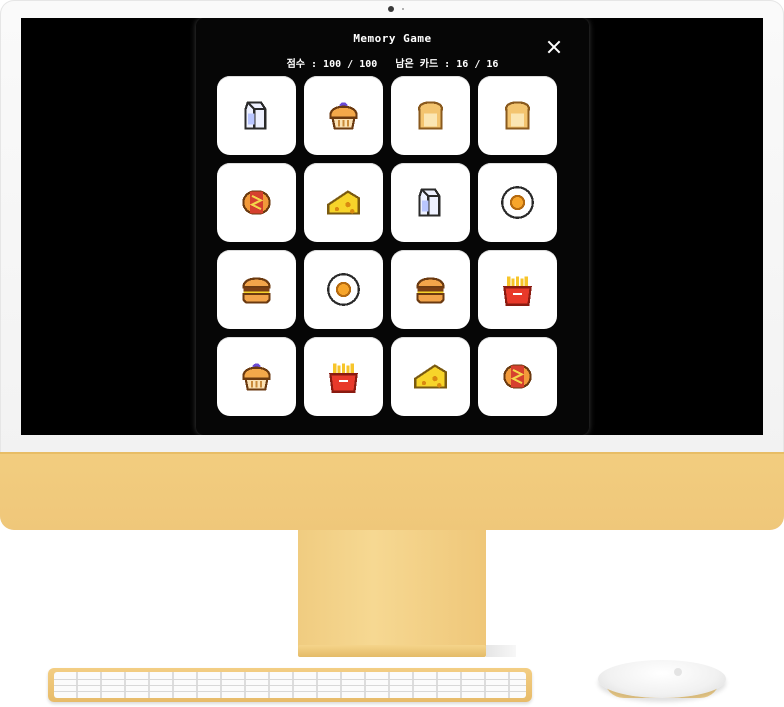 Image resolution: width=784 pixels, height=707 pixels. I want to click on mouse, so click(662, 679).